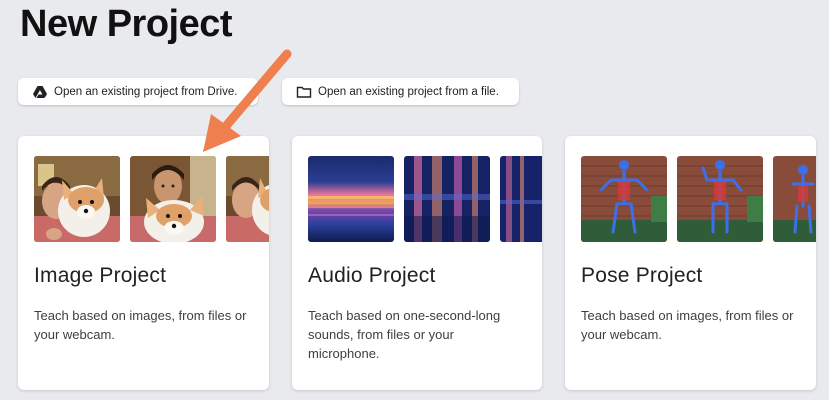 This screenshot has width=829, height=400. What do you see at coordinates (372, 275) in the screenshot?
I see `card-title: Audio Project` at bounding box center [372, 275].